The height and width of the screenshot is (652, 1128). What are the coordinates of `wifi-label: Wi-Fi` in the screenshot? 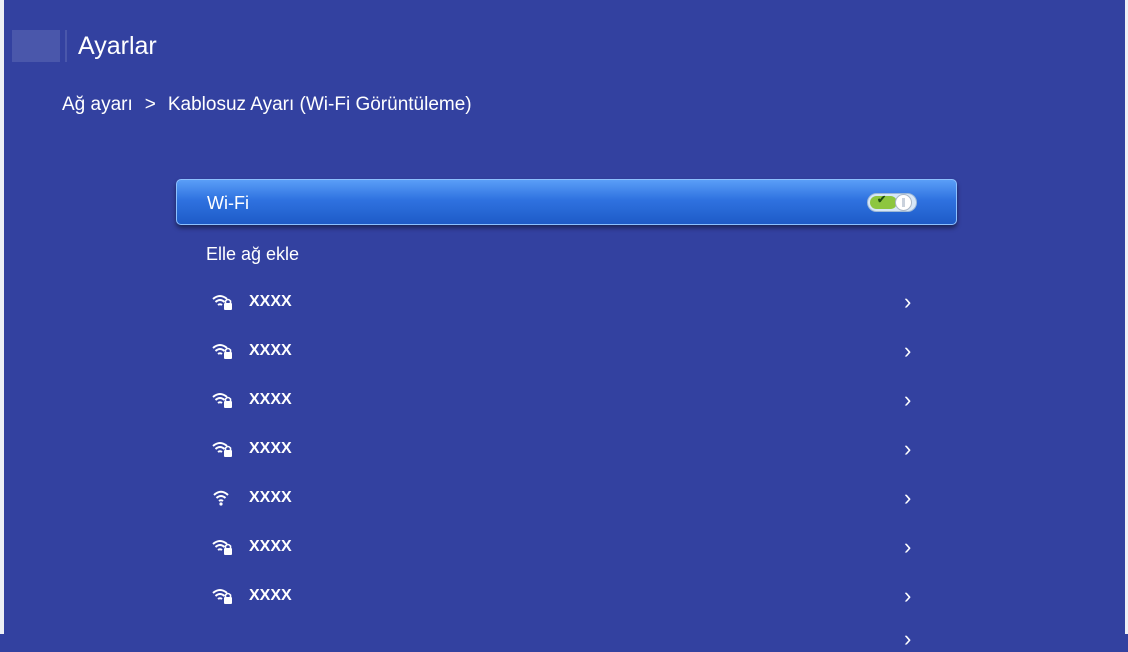 It's located at (228, 203).